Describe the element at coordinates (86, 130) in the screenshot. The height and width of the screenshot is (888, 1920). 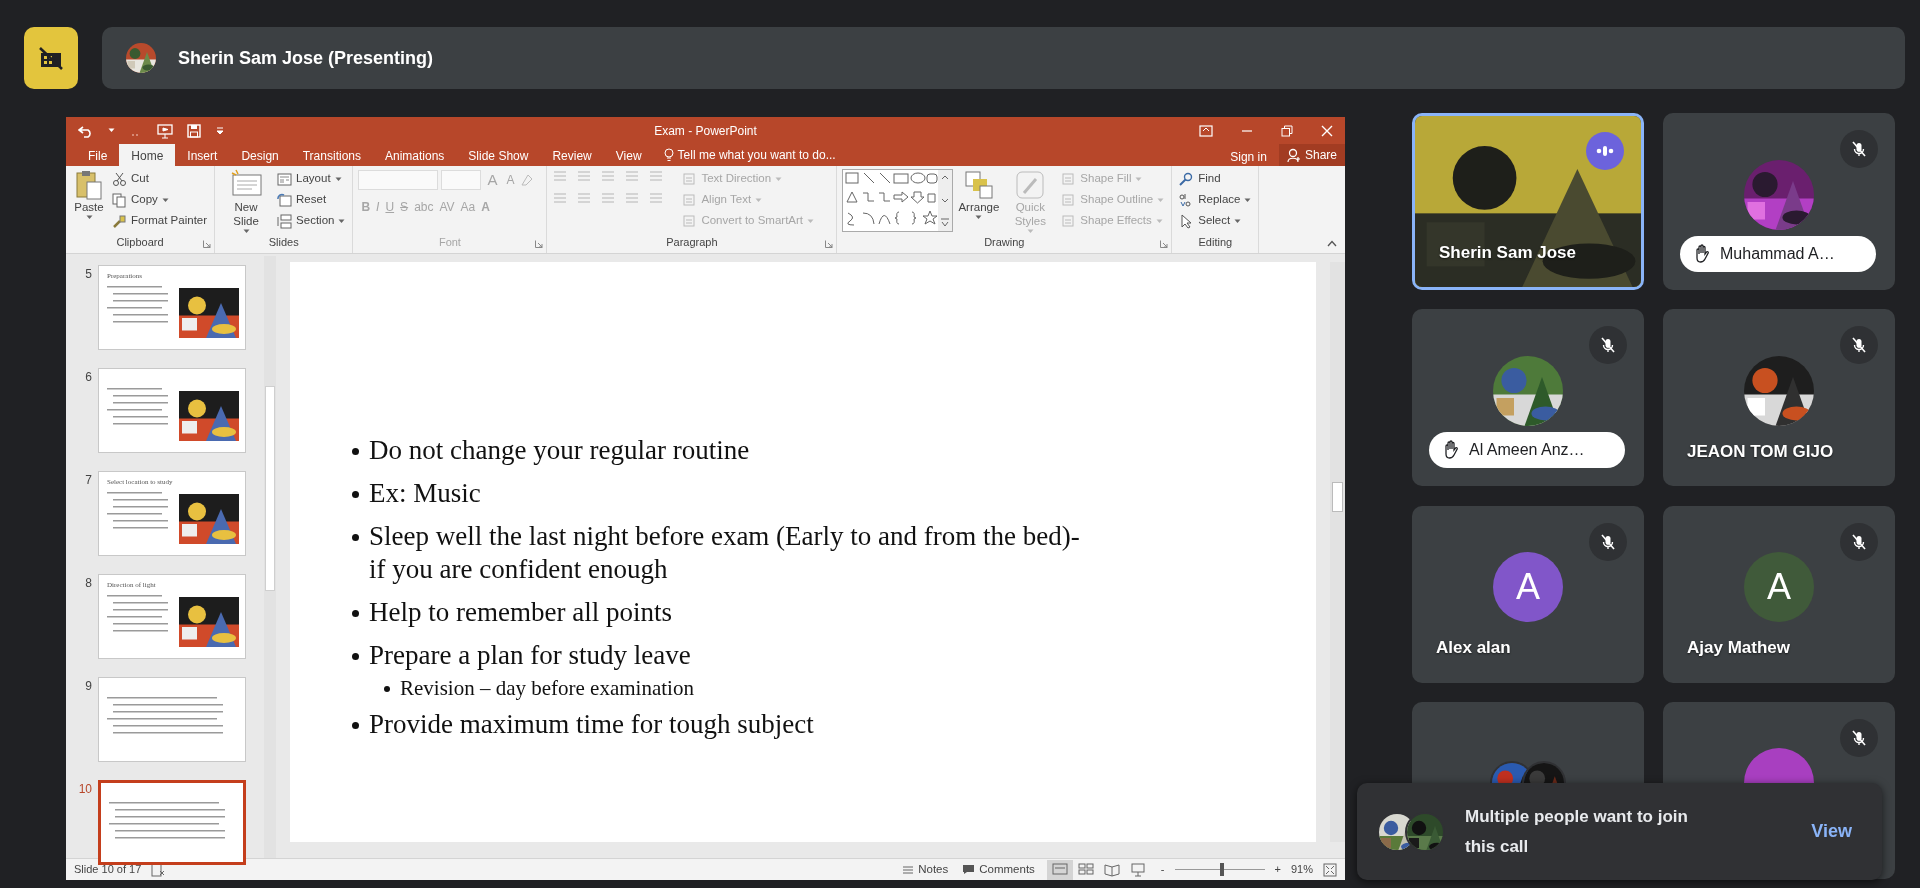
I see `undo-icon` at that location.